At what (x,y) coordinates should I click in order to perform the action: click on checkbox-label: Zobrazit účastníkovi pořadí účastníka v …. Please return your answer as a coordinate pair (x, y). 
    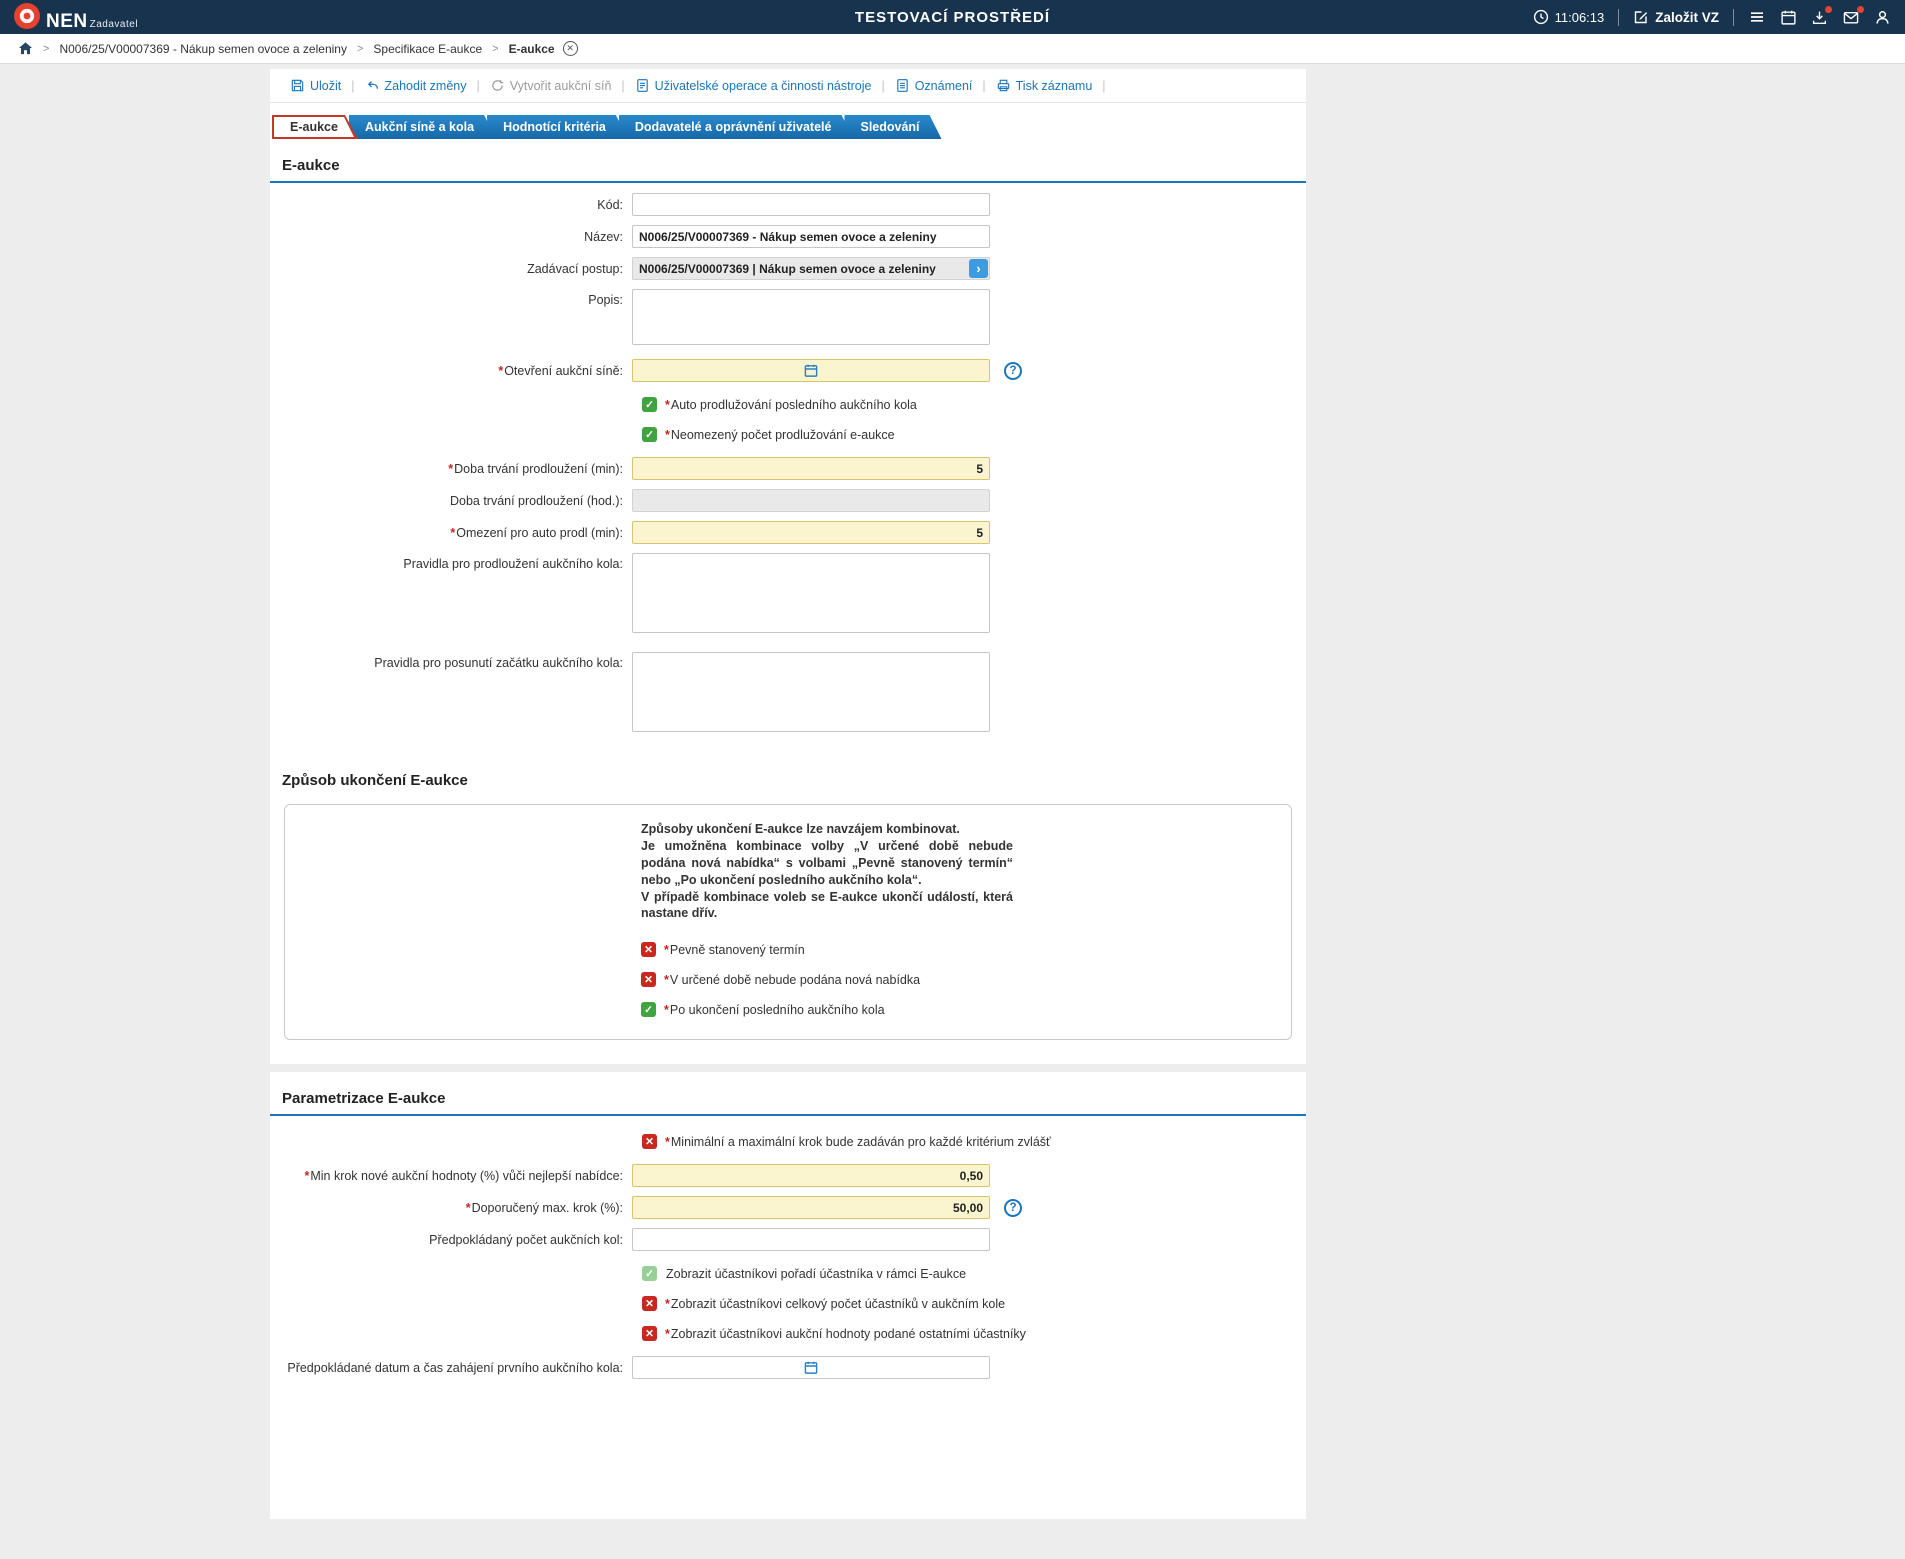
    Looking at the image, I should click on (816, 1273).